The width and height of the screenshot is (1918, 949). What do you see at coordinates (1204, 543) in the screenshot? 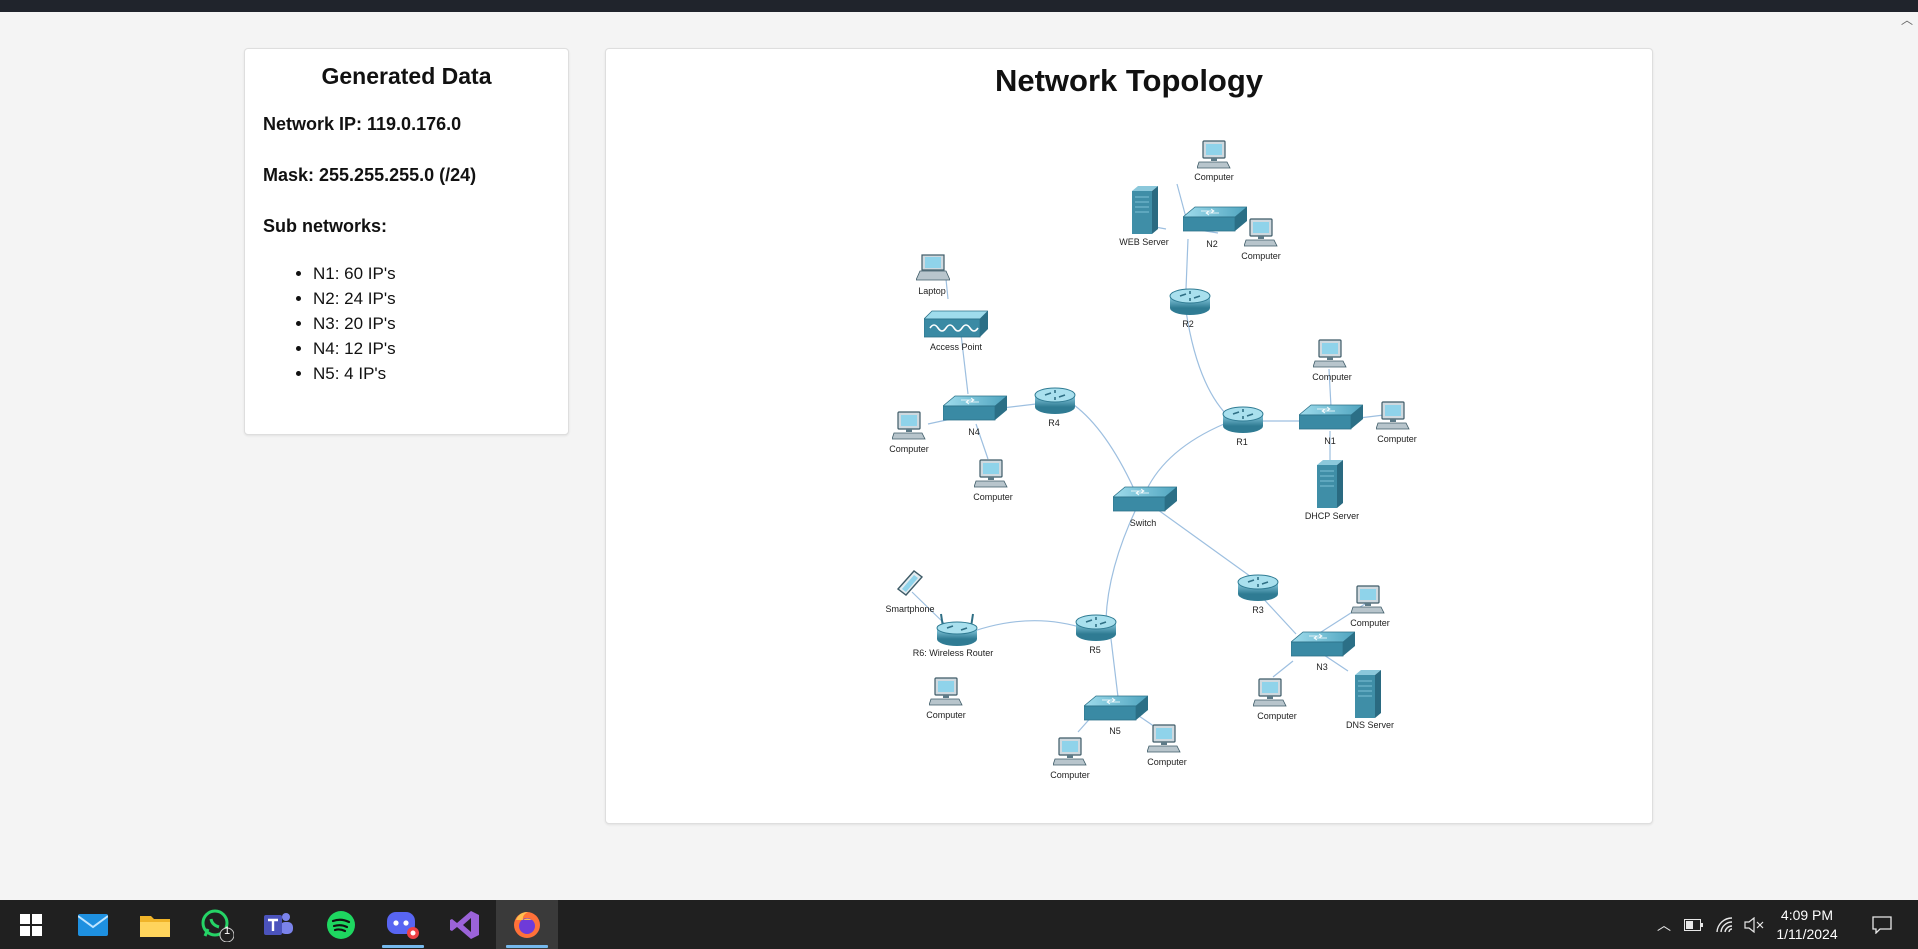
I see `link-switch-r3` at bounding box center [1204, 543].